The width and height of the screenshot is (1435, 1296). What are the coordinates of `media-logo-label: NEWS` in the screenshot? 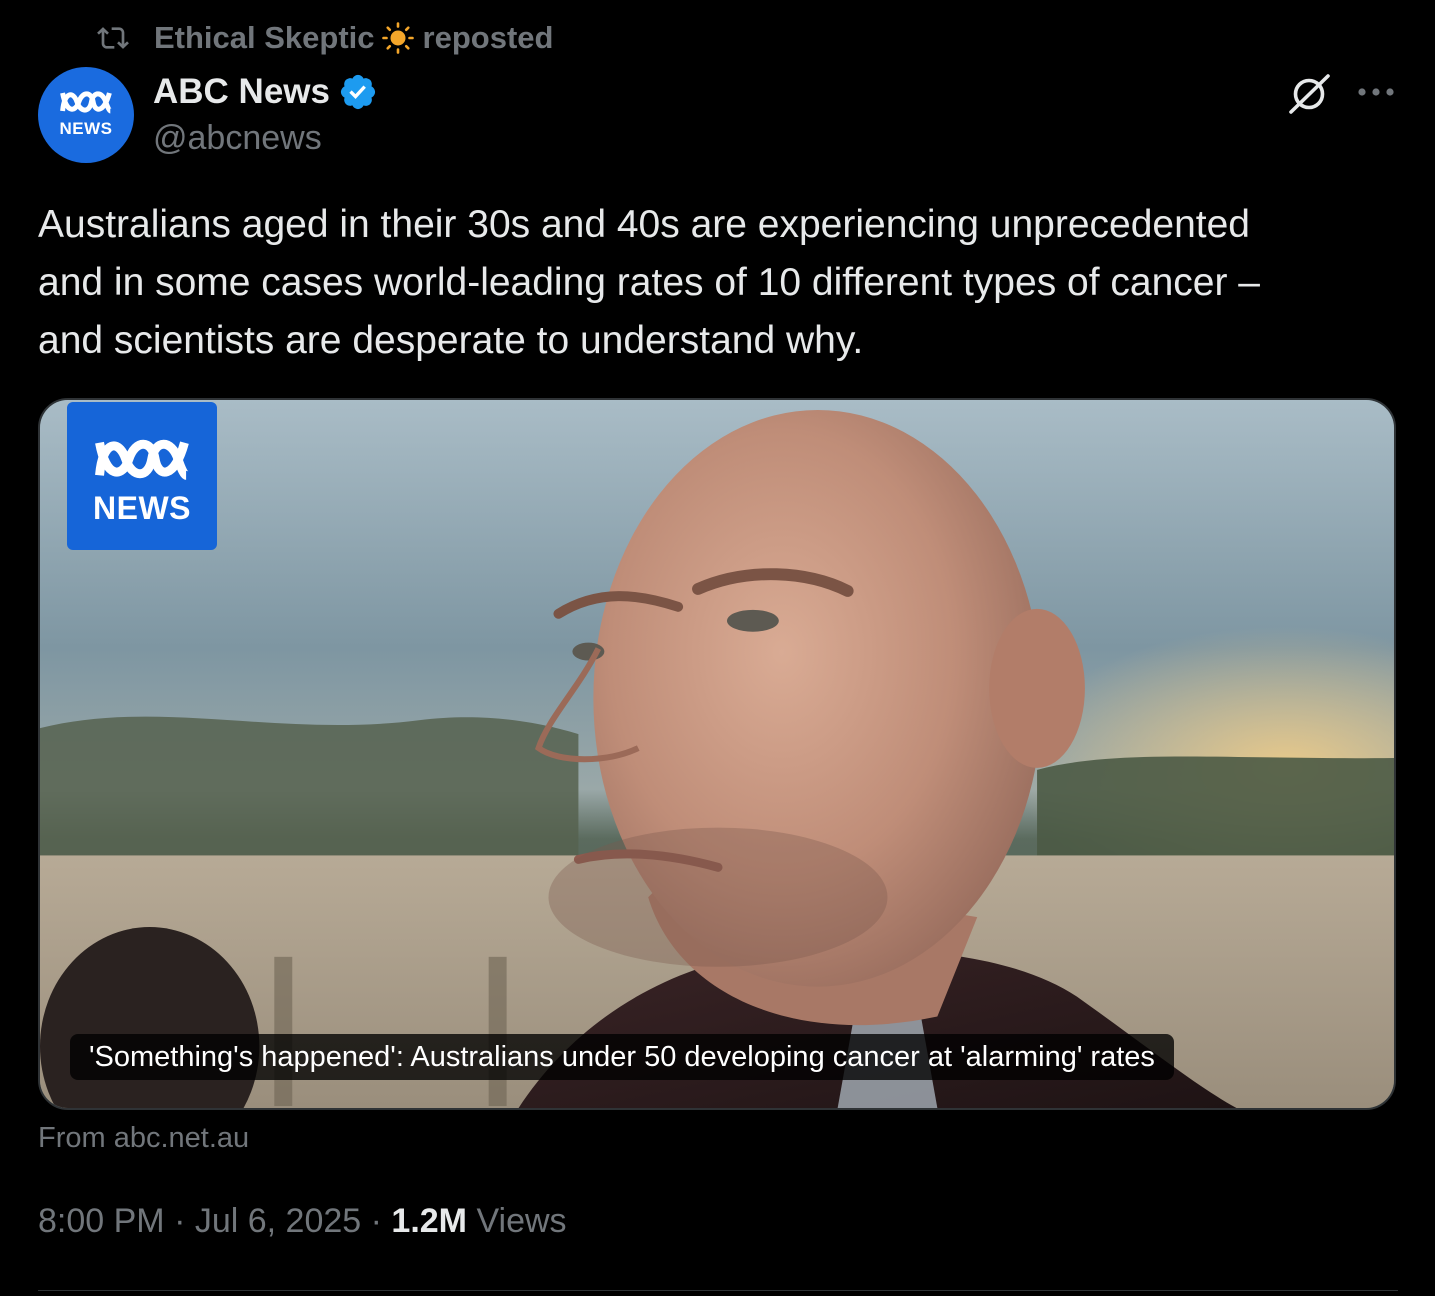 It's located at (142, 507).